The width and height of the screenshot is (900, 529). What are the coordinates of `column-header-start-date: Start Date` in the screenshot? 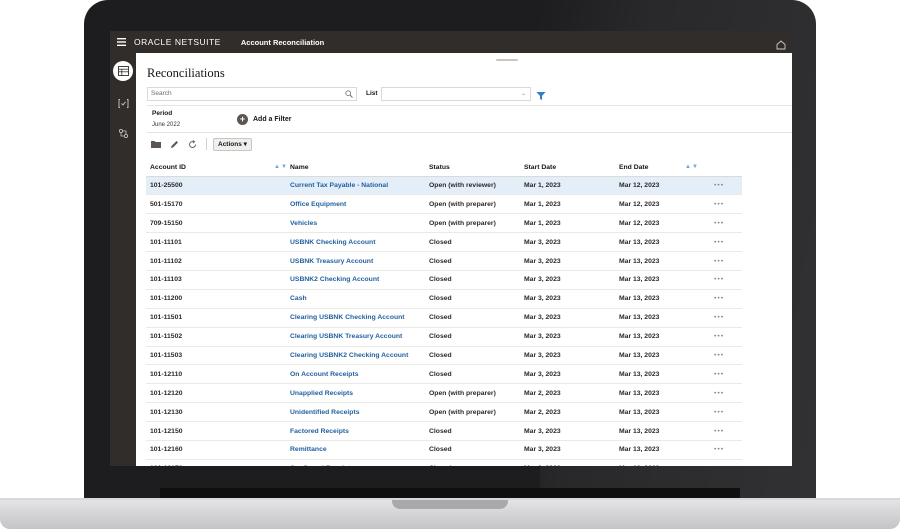 It's located at (567, 168).